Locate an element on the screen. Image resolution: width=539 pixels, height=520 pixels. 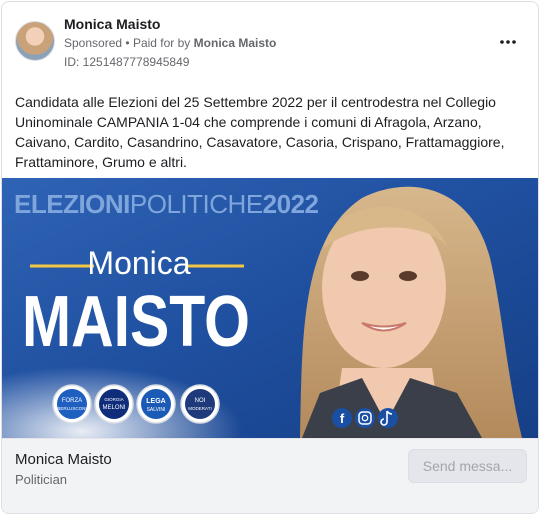
banner-light: POLITICHE is located at coordinates (196, 204).